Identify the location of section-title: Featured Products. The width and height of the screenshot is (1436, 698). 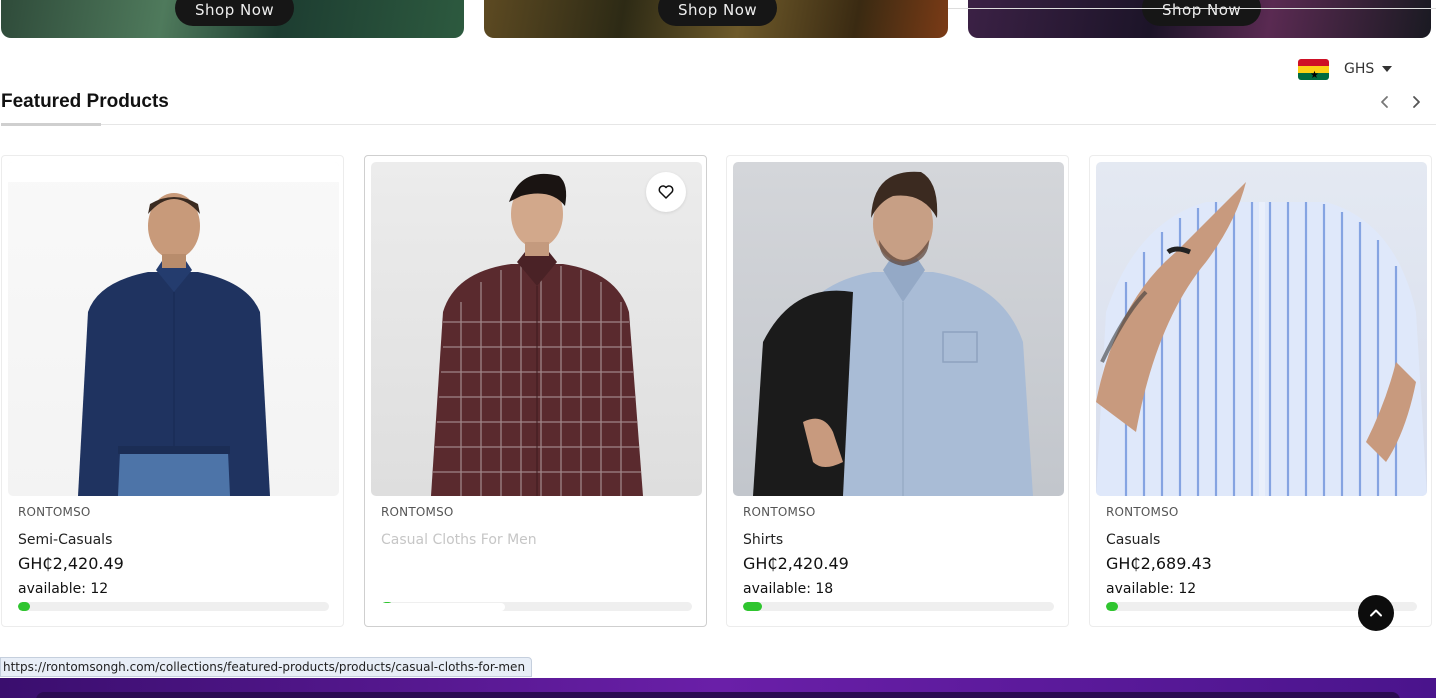
(85, 101).